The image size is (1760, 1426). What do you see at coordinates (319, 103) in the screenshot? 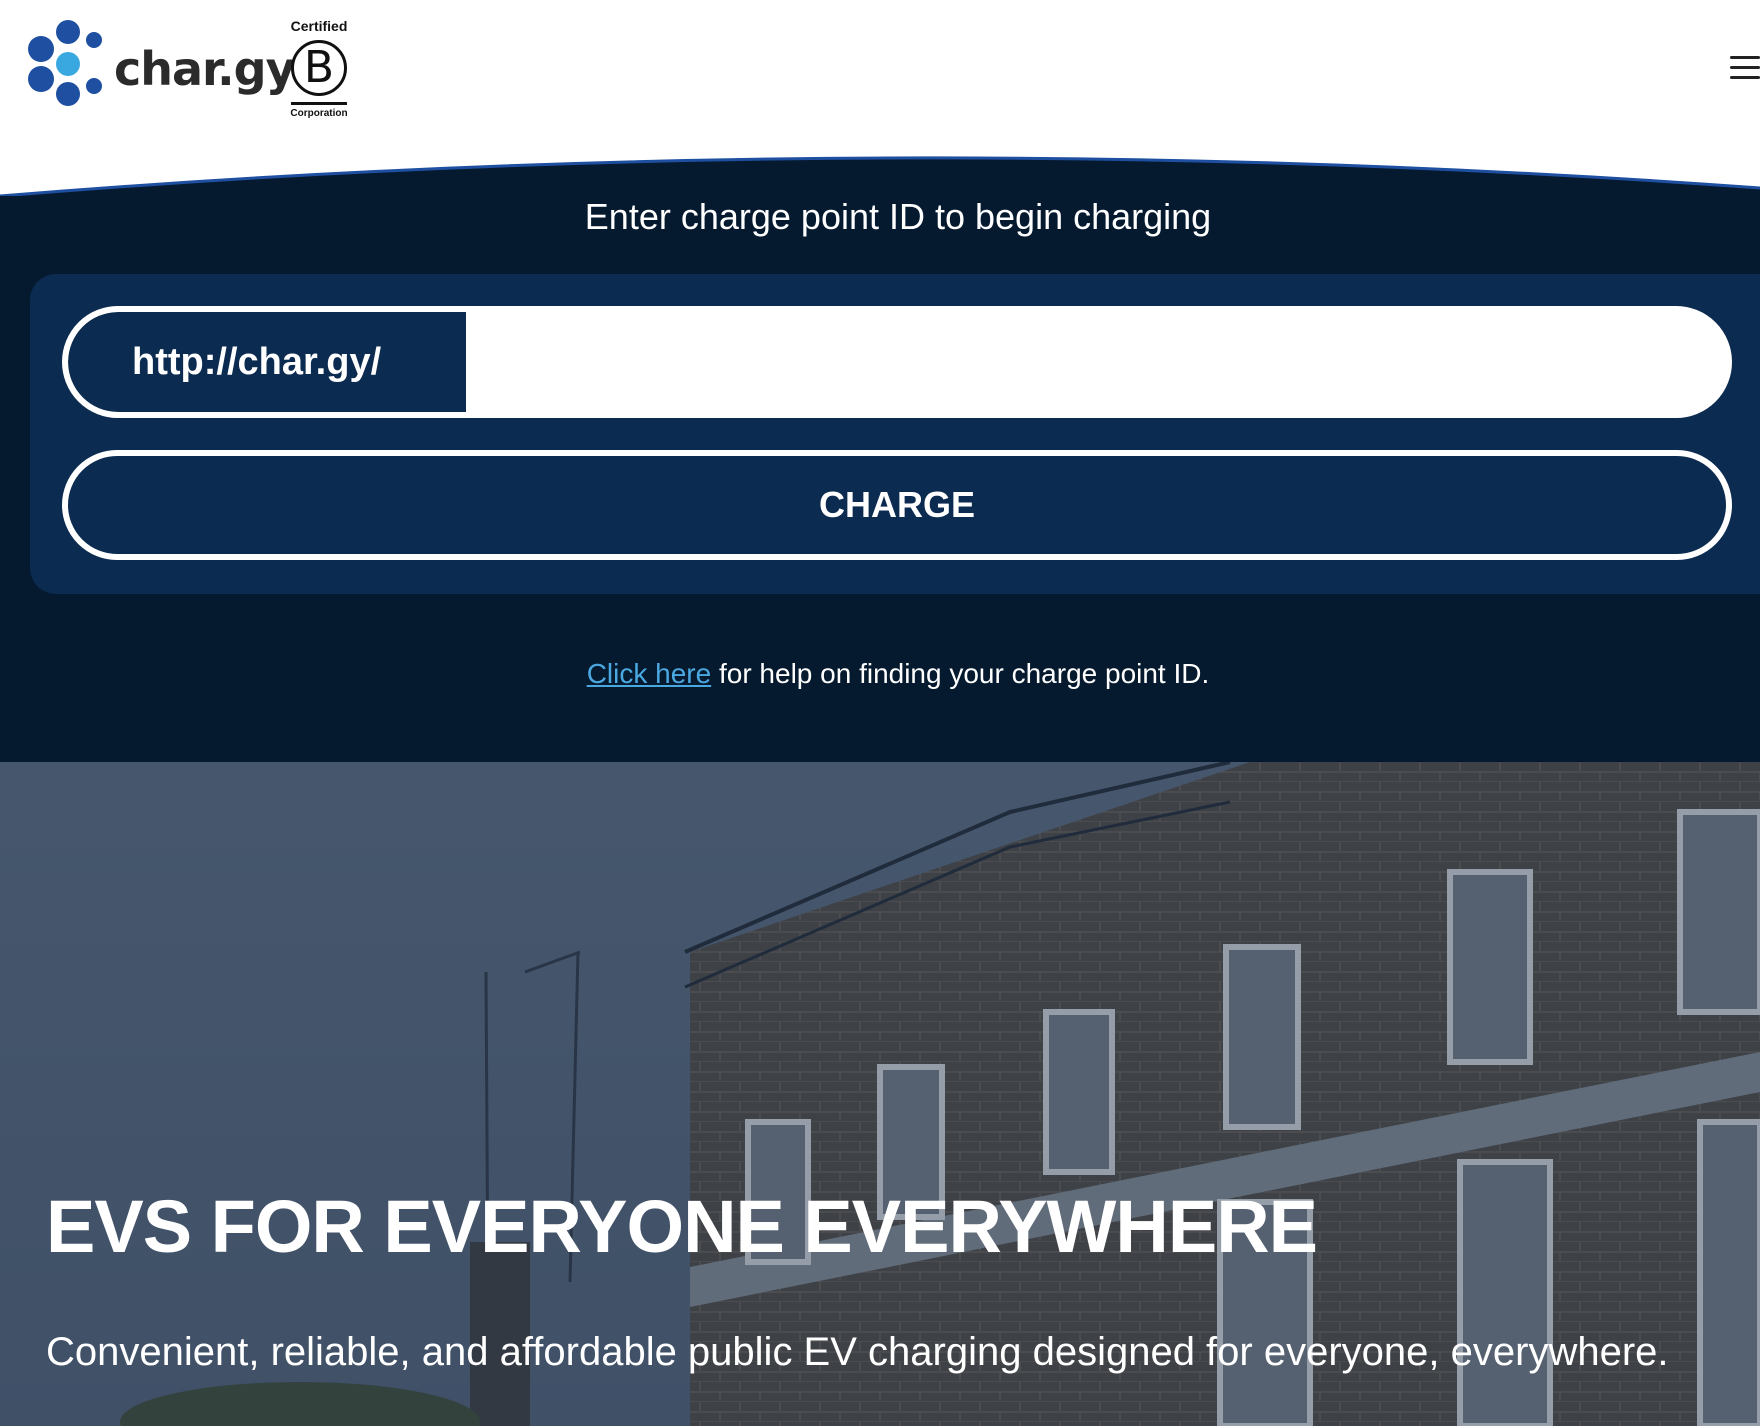
I see `bcorp-divider` at bounding box center [319, 103].